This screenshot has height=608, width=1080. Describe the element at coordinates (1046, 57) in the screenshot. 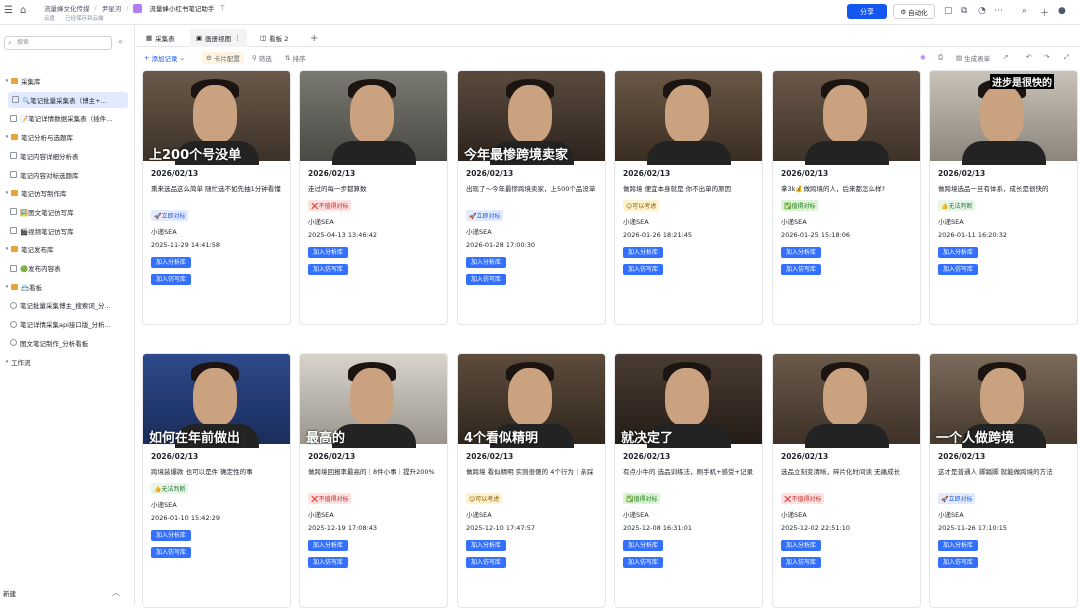

I see `redo-icon: ↷` at that location.